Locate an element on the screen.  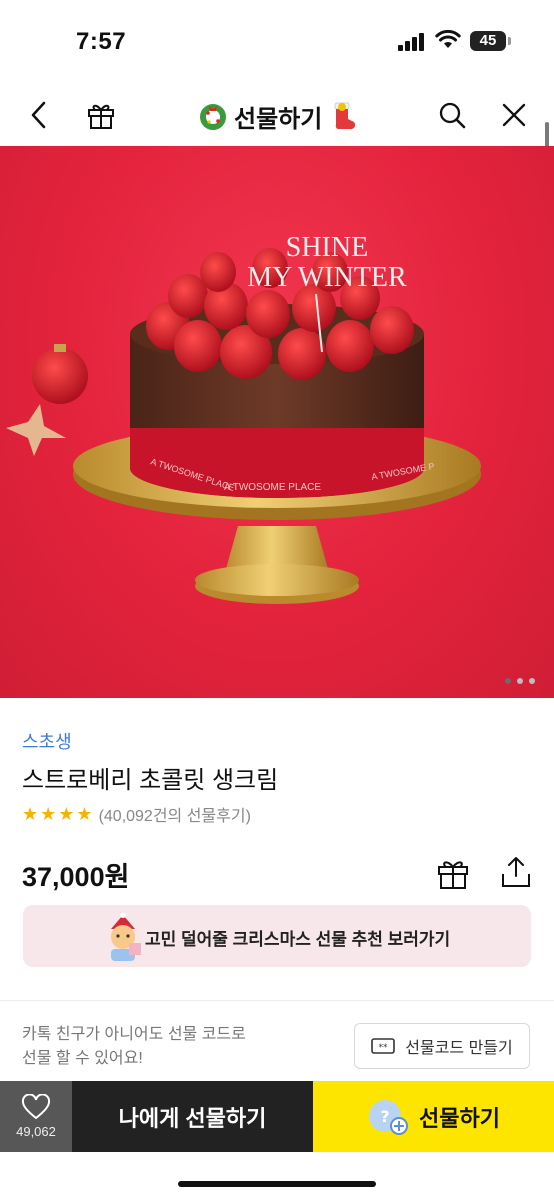
product-name: 스트로베리 초콜릿 생크림 is located at coordinates (150, 780).